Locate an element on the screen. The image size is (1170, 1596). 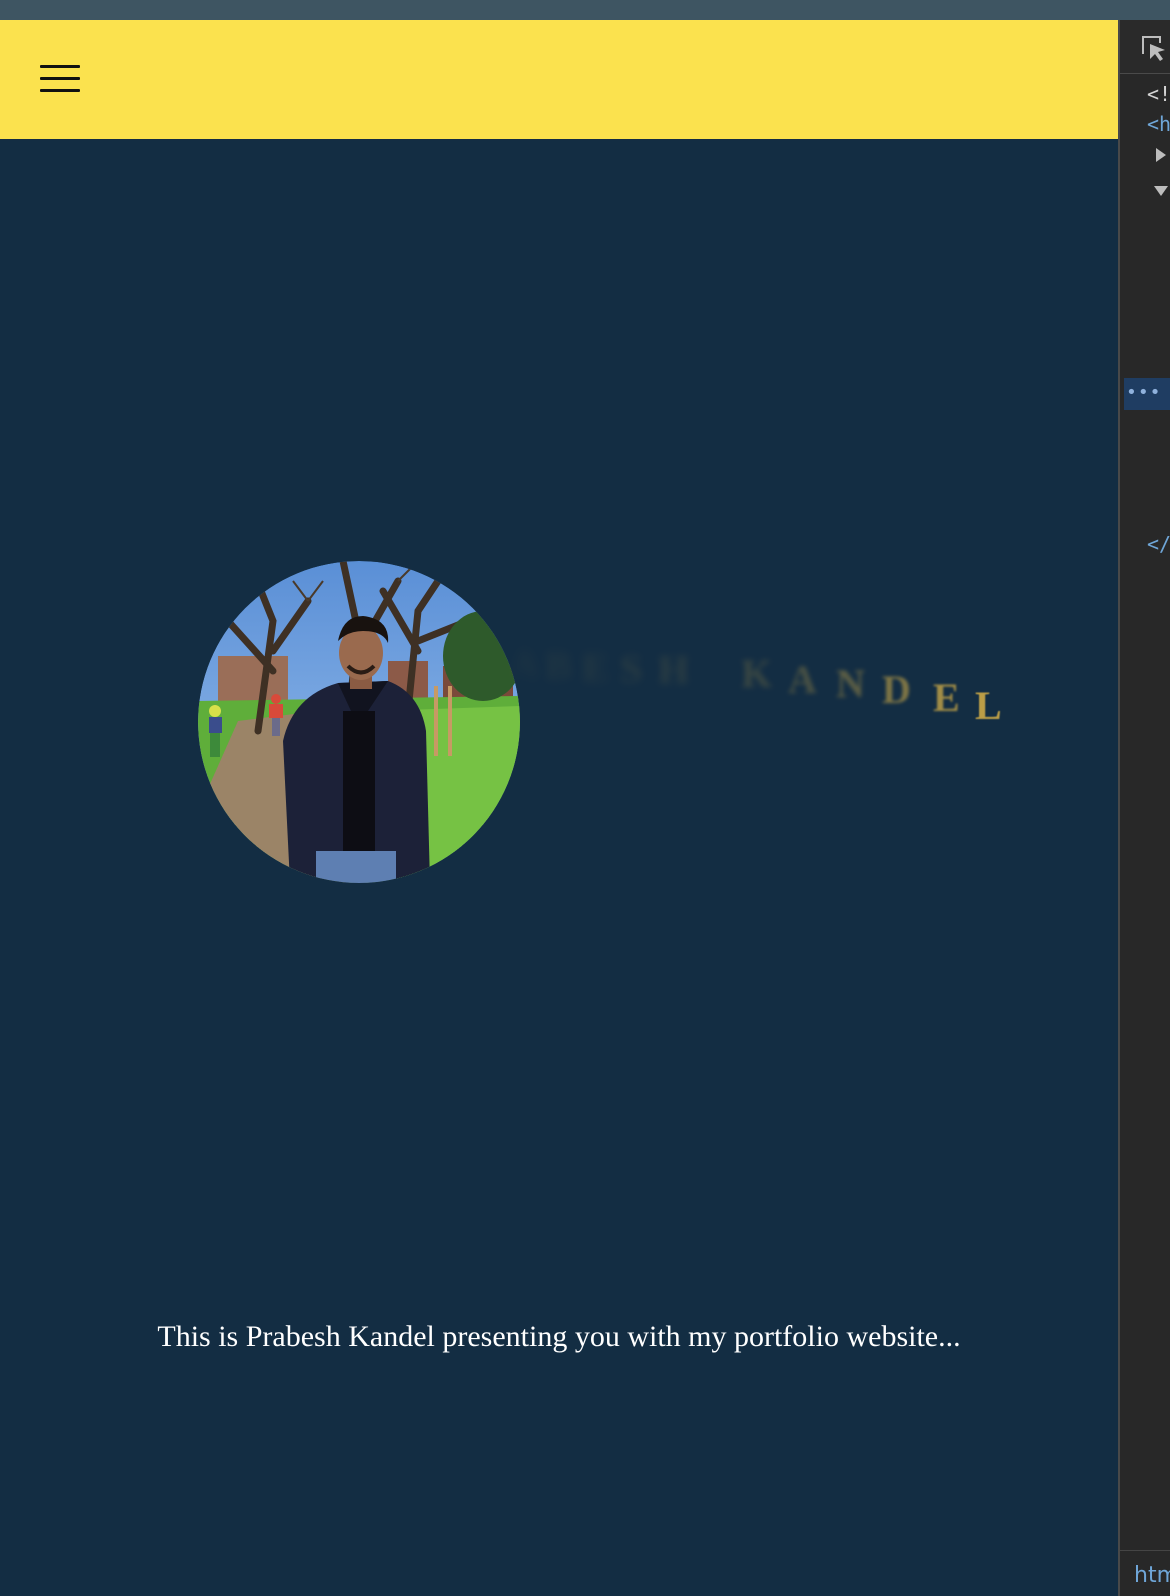
expand-arrow-icon is located at coordinates (1161, 155).